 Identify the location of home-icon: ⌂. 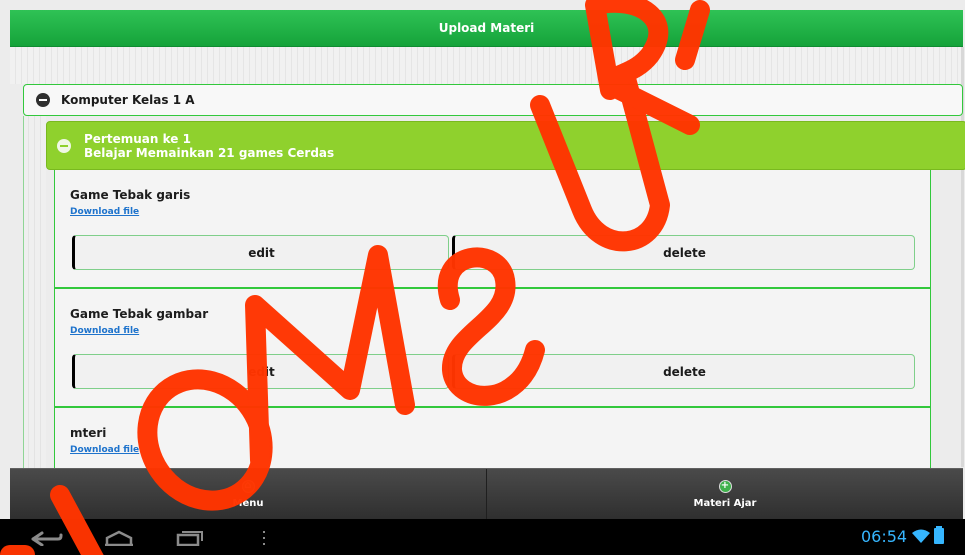
(248, 486).